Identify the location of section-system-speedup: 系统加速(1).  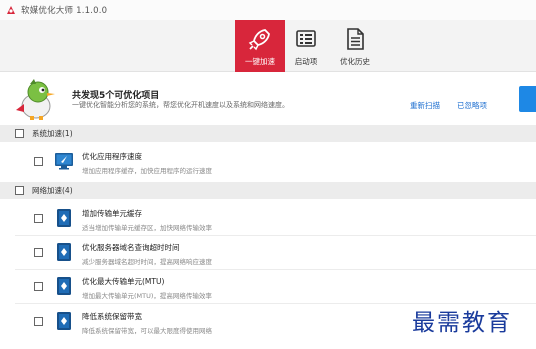
(268, 133).